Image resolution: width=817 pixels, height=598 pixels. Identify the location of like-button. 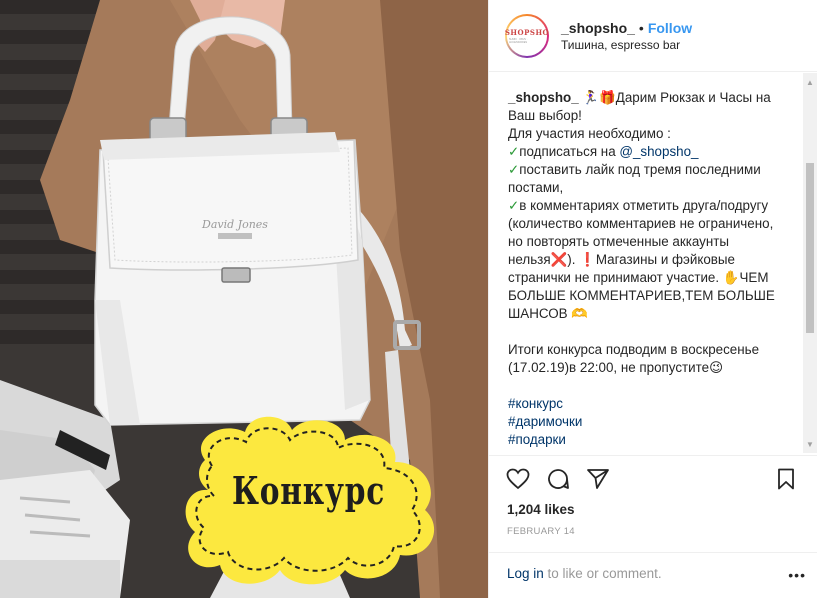
(518, 479).